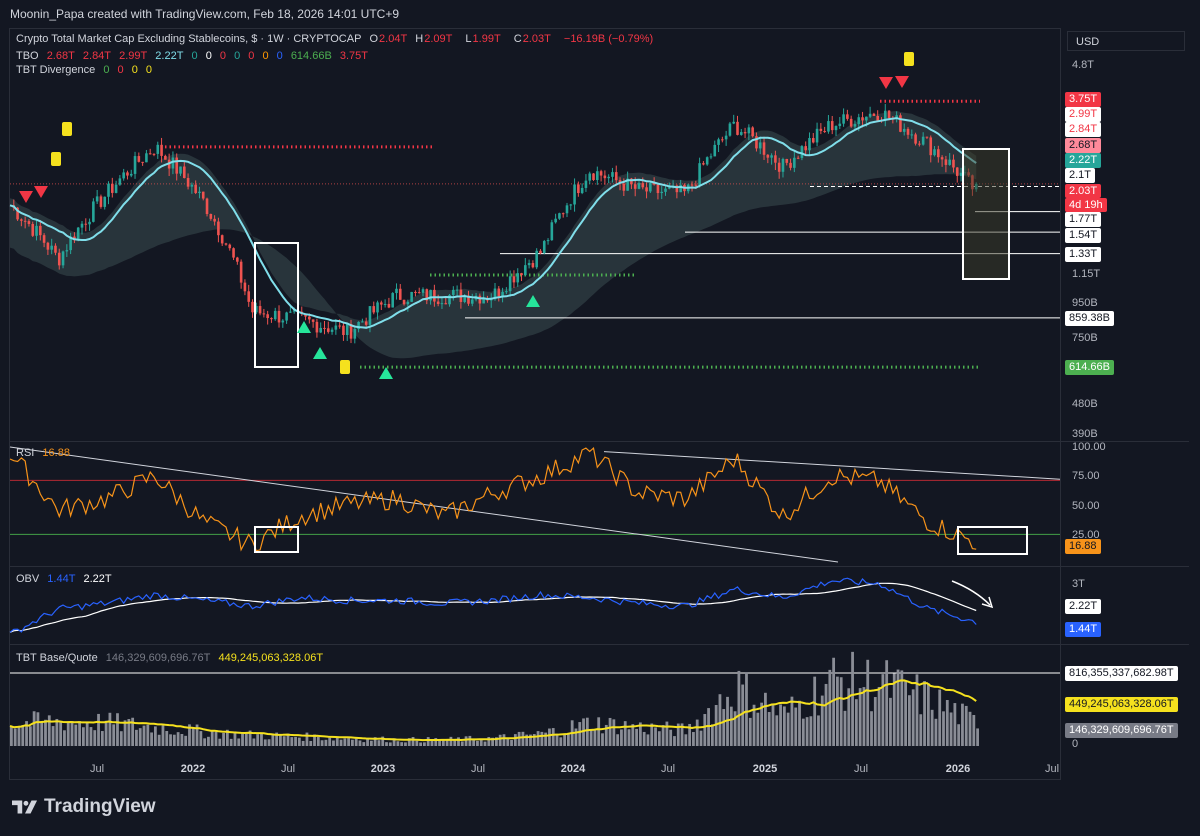  What do you see at coordinates (493, 499) in the screenshot?
I see `rsi-line` at bounding box center [493, 499].